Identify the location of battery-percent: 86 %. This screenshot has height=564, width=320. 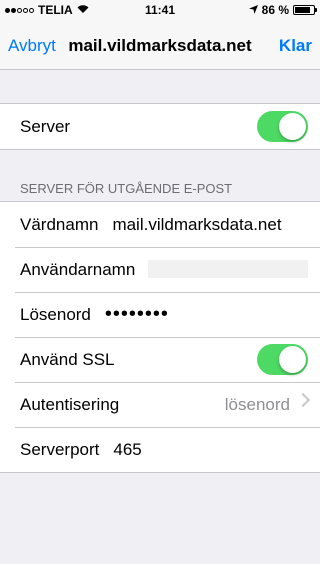
(275, 10).